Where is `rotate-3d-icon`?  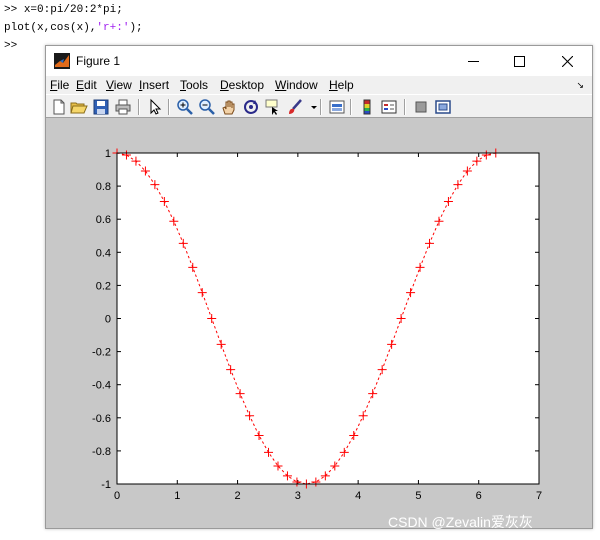 rotate-3d-icon is located at coordinates (251, 107).